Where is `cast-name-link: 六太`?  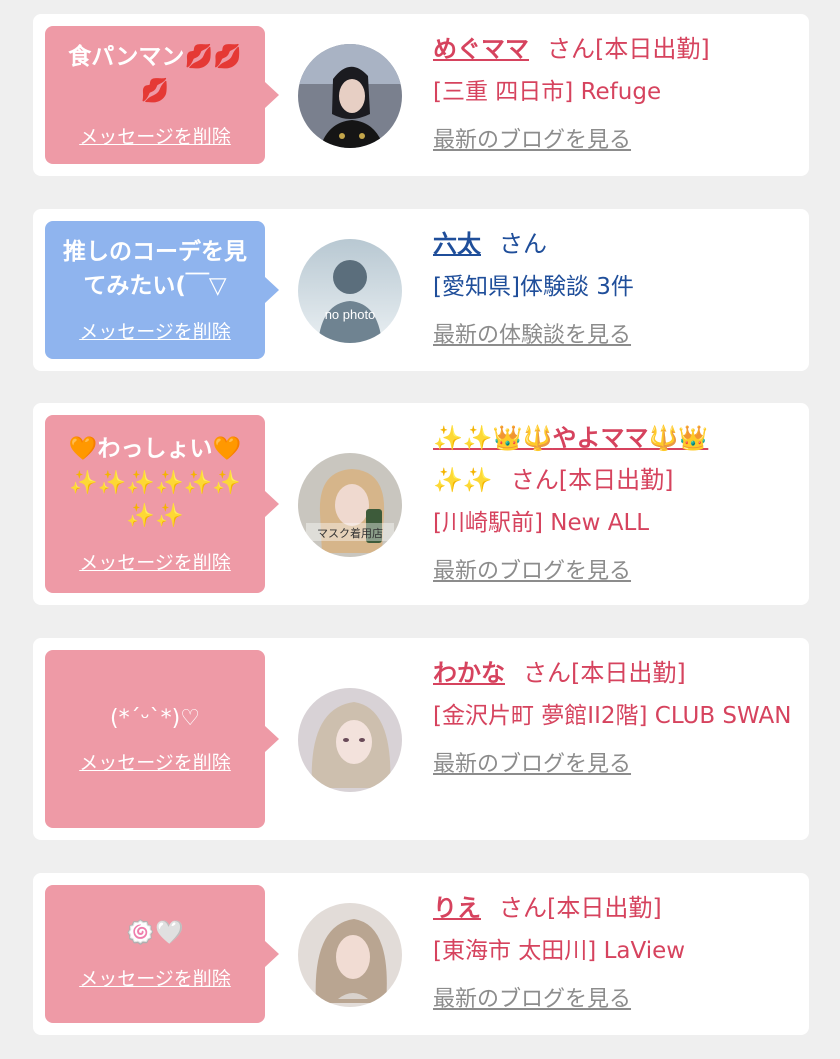 cast-name-link: 六太 is located at coordinates (457, 244).